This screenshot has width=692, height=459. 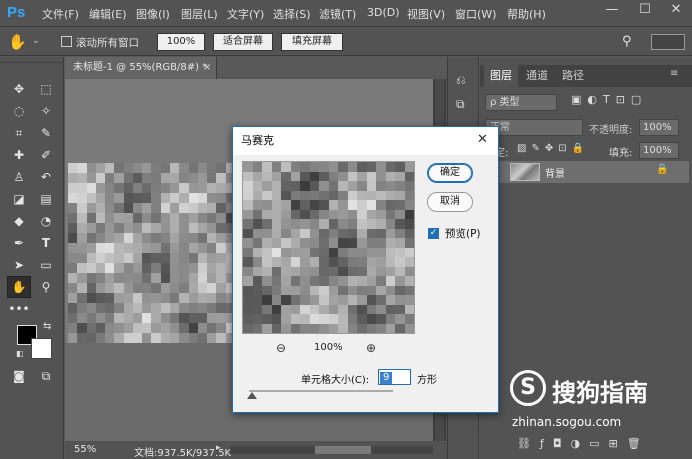 What do you see at coordinates (461, 80) in the screenshot?
I see `history-panel-icon: ⎌` at bounding box center [461, 80].